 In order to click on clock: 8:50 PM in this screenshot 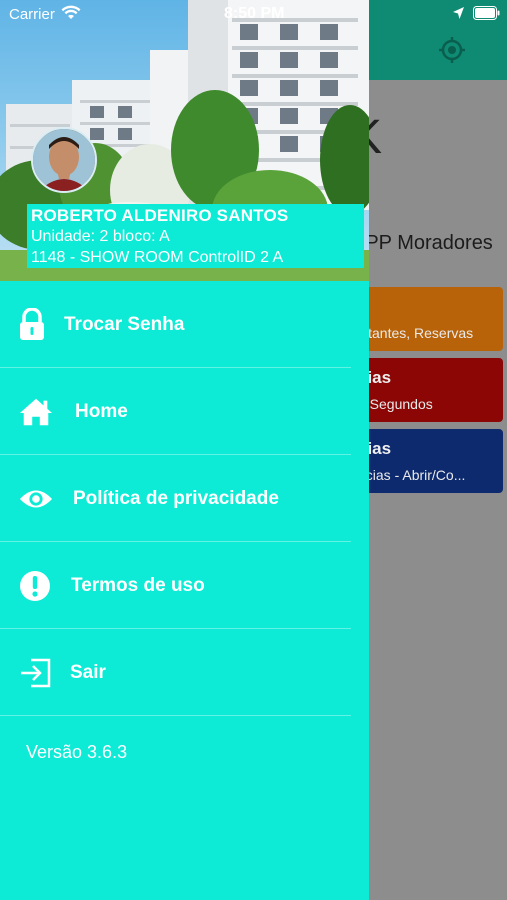, I will do `click(254, 13)`.